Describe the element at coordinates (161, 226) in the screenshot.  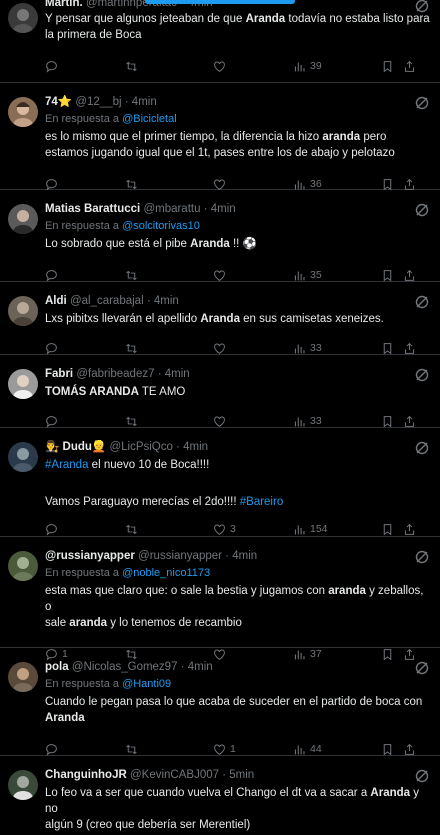
I see `reply-to-link: @solcitorivas10` at that location.